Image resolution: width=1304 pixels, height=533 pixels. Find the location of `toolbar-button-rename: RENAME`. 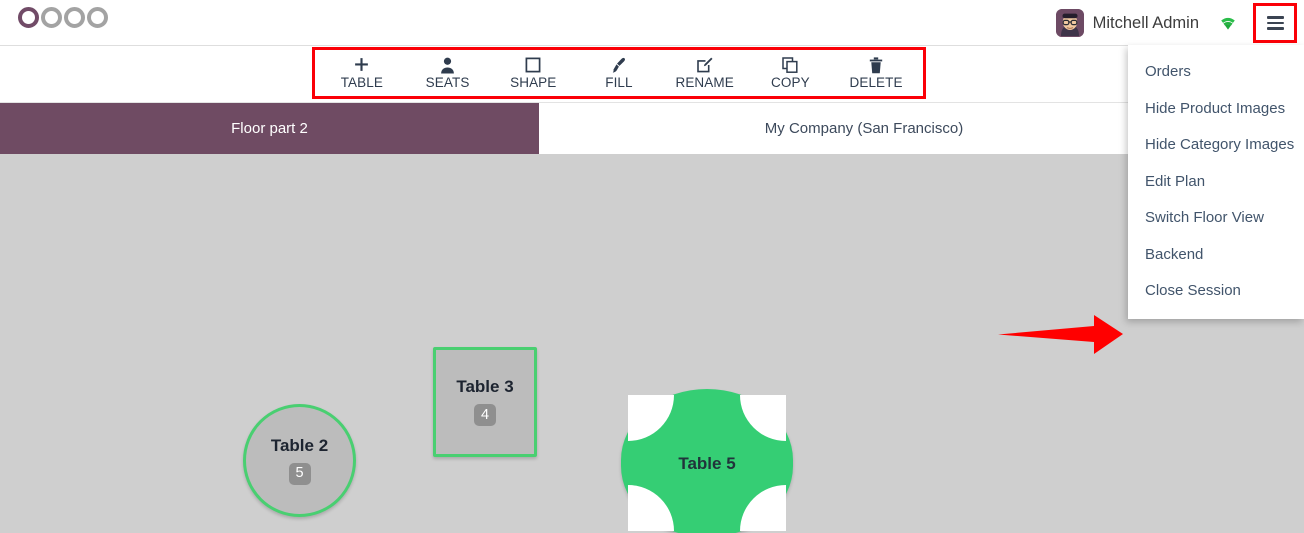

toolbar-button-rename: RENAME is located at coordinates (705, 73).